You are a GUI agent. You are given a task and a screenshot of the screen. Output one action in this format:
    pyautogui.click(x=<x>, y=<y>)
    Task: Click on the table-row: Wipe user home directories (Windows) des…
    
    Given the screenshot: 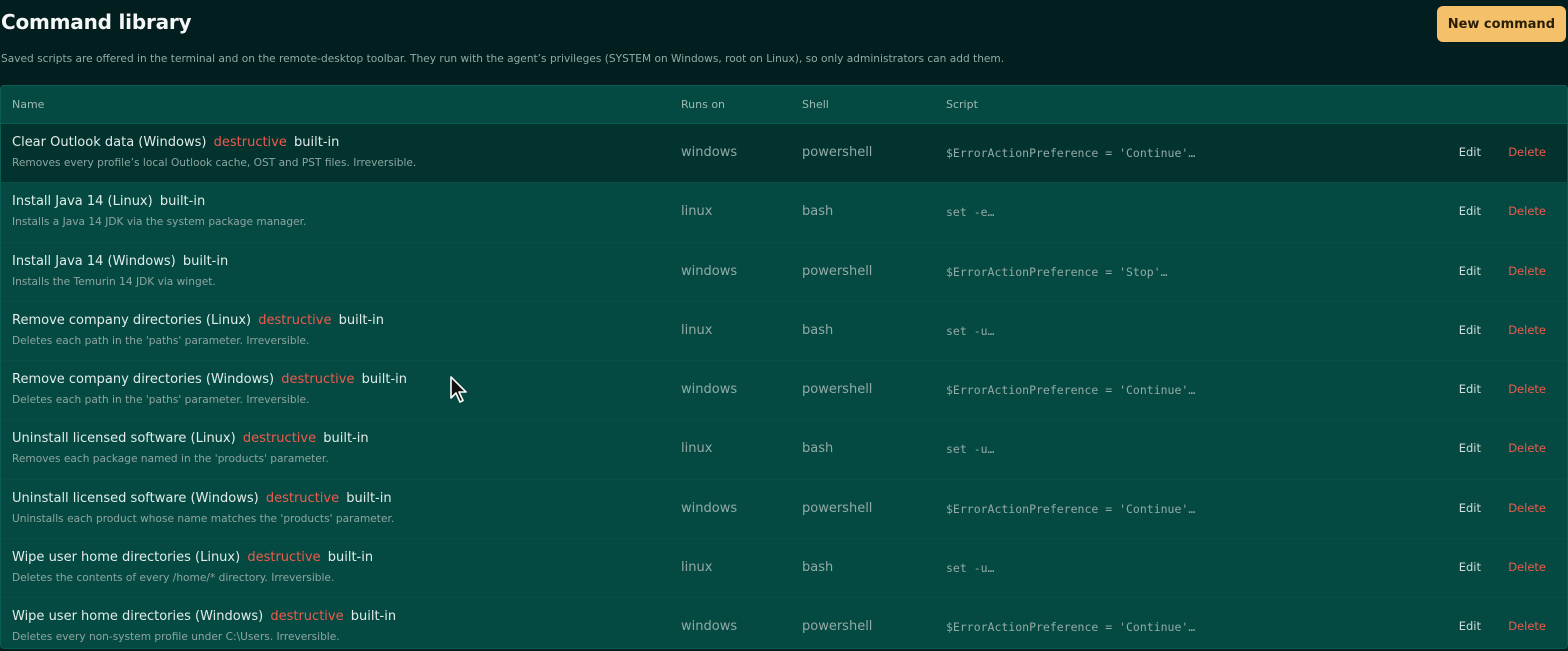 What is the action you would take?
    pyautogui.click(x=784, y=623)
    